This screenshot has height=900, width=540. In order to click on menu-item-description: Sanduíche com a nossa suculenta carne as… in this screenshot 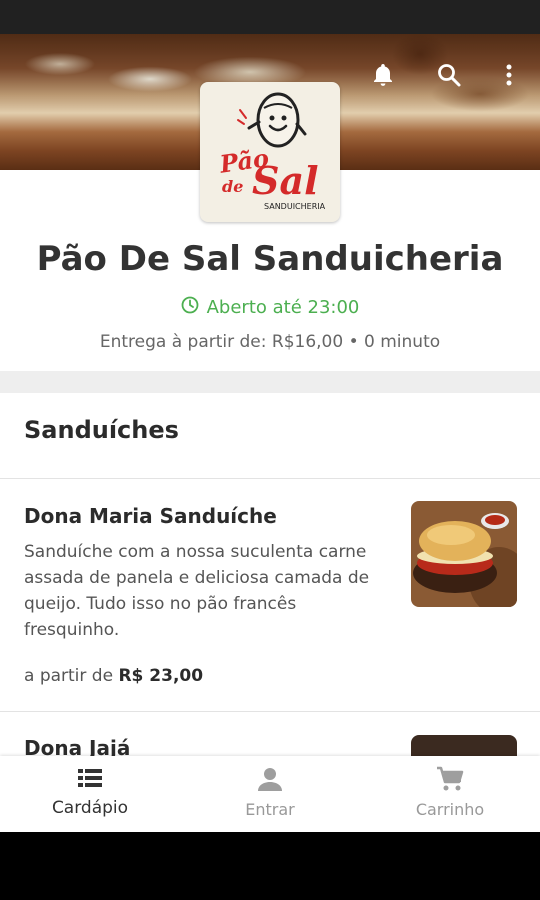, I will do `click(197, 591)`.